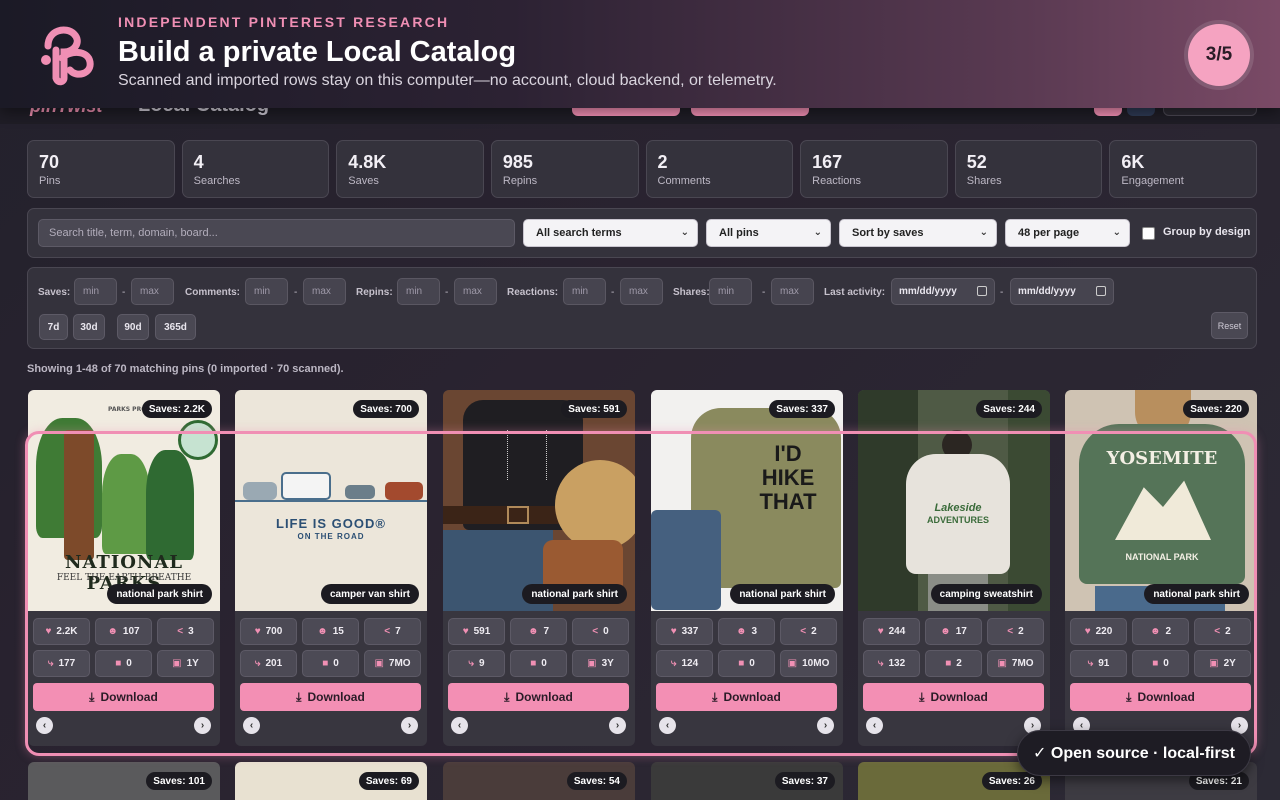 This screenshot has width=1280, height=800. What do you see at coordinates (475, 291) in the screenshot?
I see `repins-max-input: max` at bounding box center [475, 291].